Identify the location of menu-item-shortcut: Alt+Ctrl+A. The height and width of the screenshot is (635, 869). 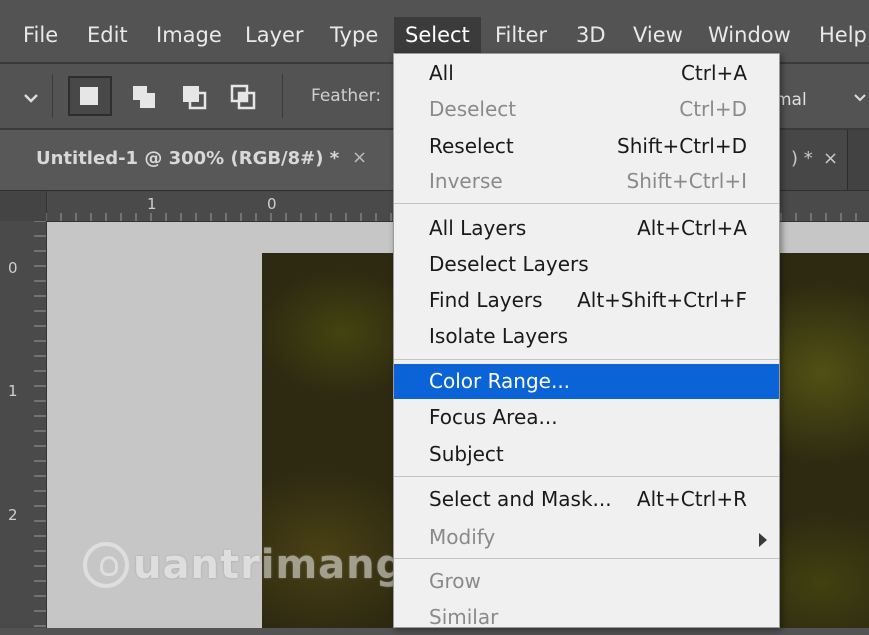
(692, 228).